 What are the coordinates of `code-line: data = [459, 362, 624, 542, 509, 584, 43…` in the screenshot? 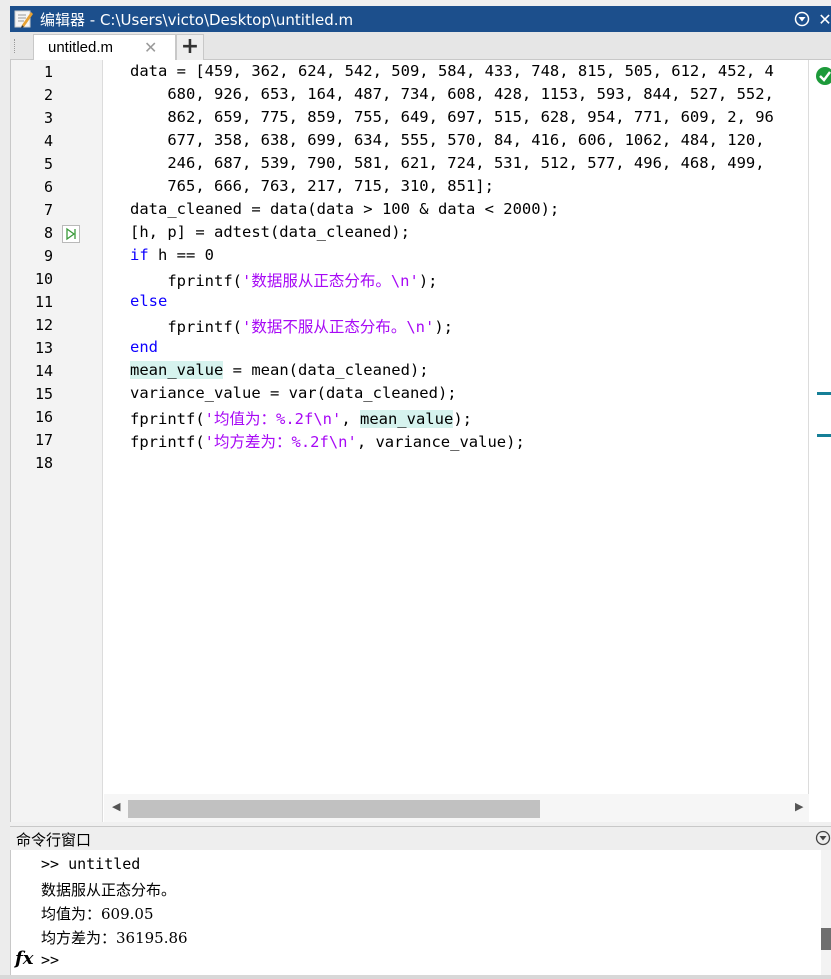 It's located at (452, 71).